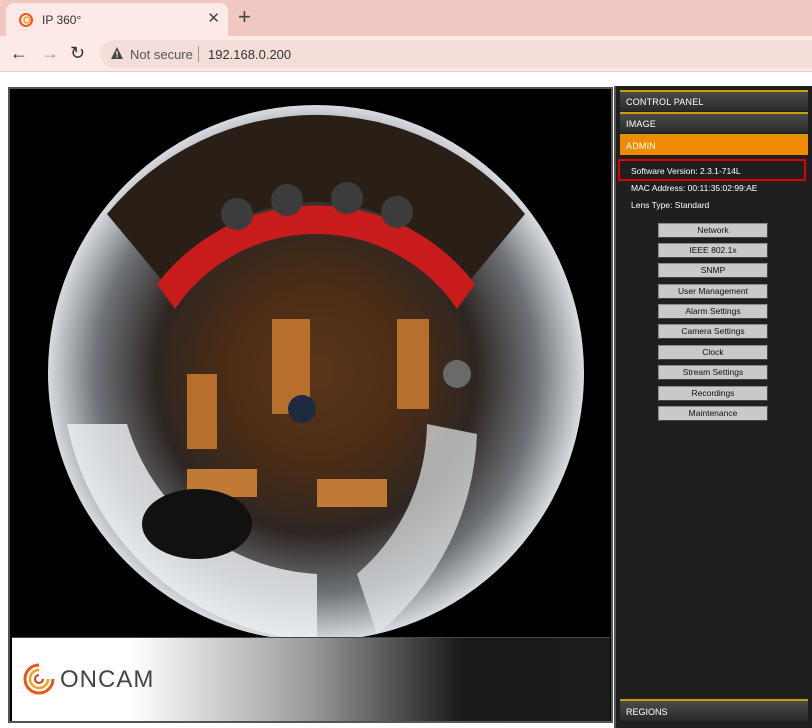  Describe the element at coordinates (713, 250) in the screenshot. I see `ieee-8021x-button: IEEE 802.1x` at that location.